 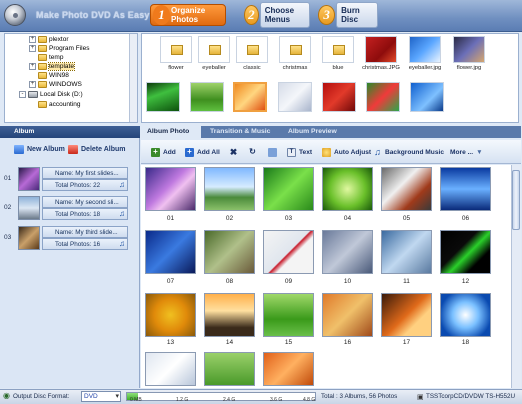 I want to click on disc-logo-icon, so click(x=15, y=15).